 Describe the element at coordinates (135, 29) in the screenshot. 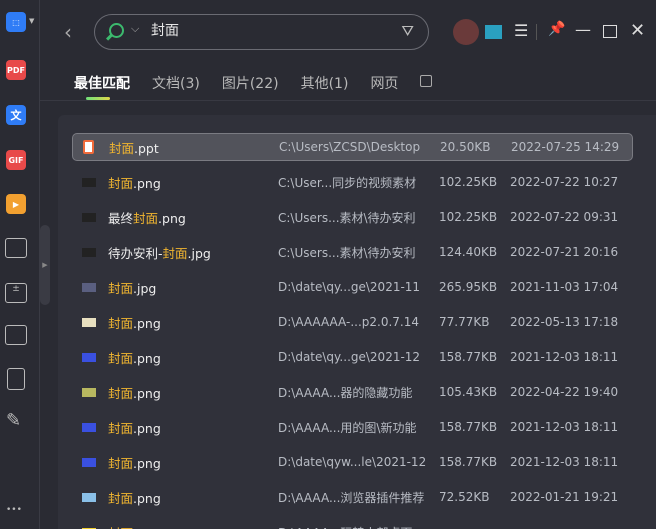

I see `chevron-down-icon: ⌵` at that location.